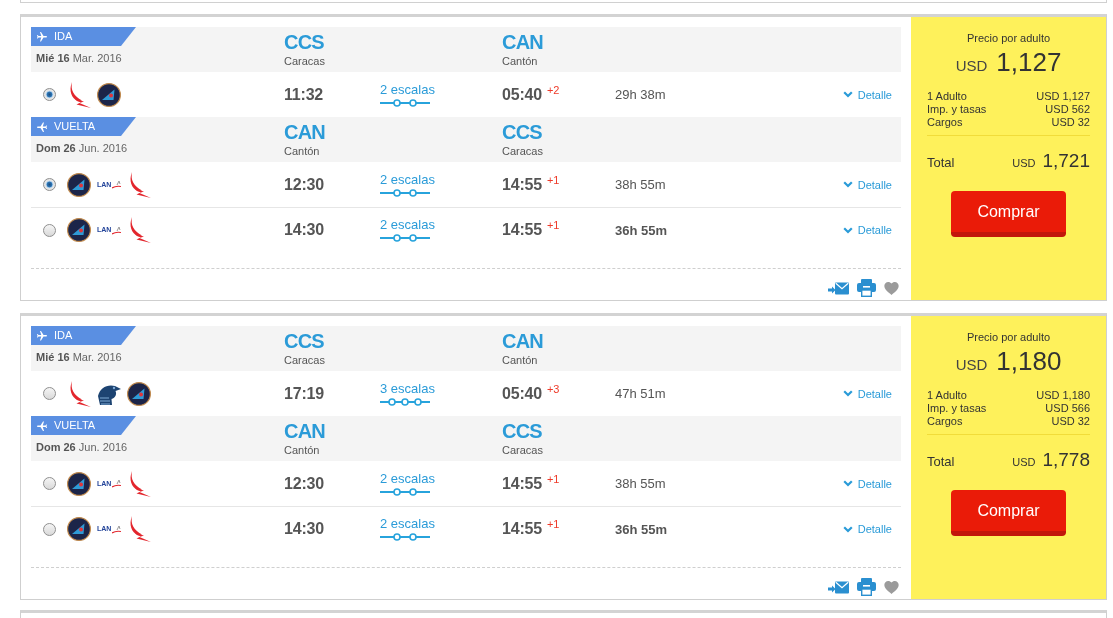  What do you see at coordinates (1008, 337) in the screenshot?
I see `price-caption: Precio por adulto` at bounding box center [1008, 337].